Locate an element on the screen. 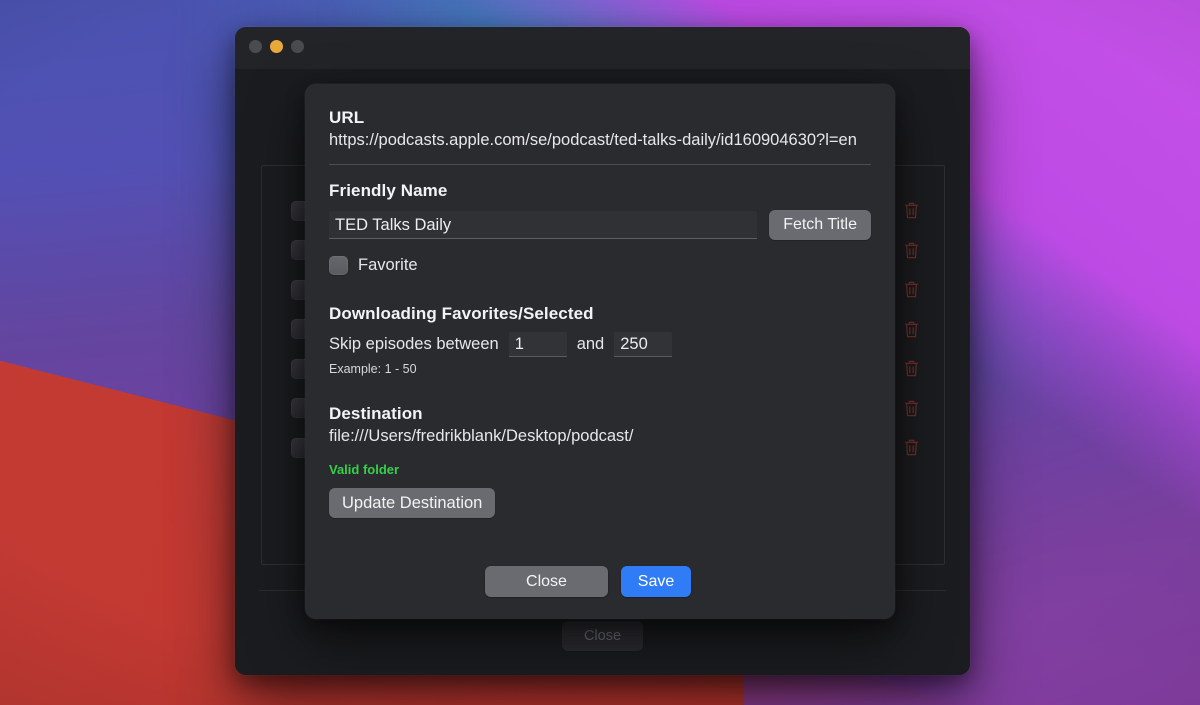 Image resolution: width=1200 pixels, height=705 pixels. skip-prefix-label: Skip episodes between is located at coordinates (414, 344).